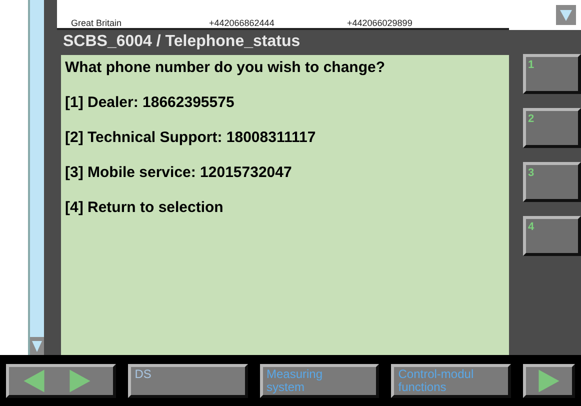 Image resolution: width=581 pixels, height=406 pixels. What do you see at coordinates (552, 128) in the screenshot?
I see `number-button: 2` at bounding box center [552, 128].